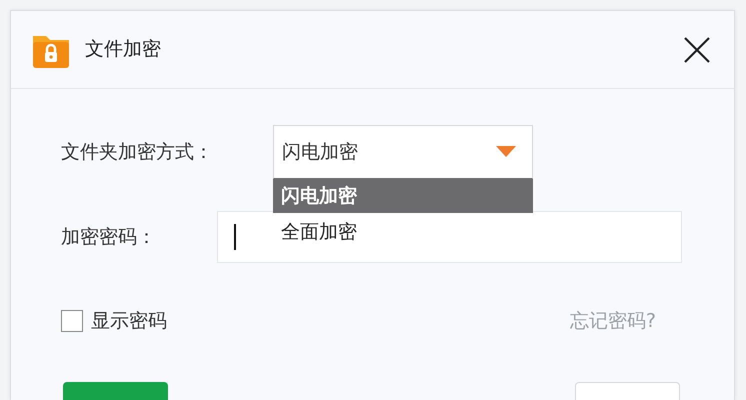 The height and width of the screenshot is (400, 746). I want to click on method-dropdown: 闪电加密, so click(403, 152).